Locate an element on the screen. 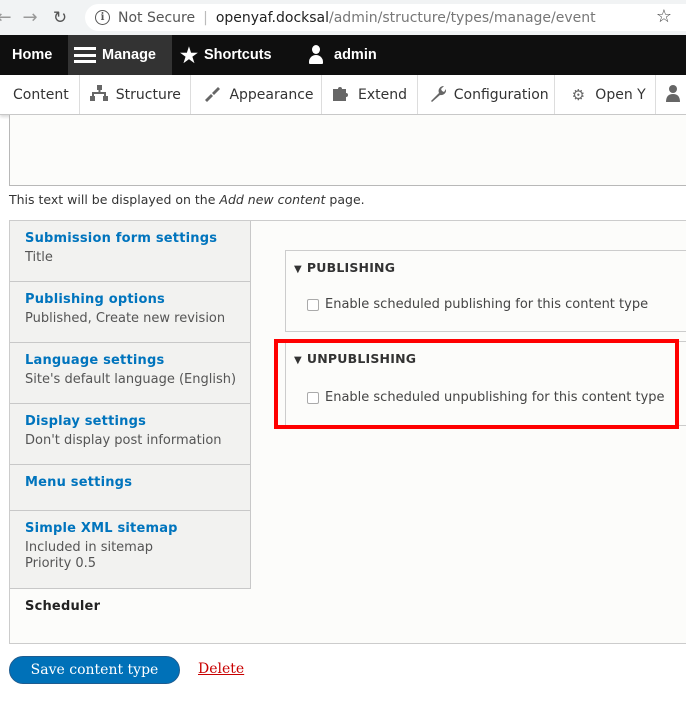 This screenshot has height=705, width=686. vtab-summary: Don't display post information is located at coordinates (123, 440).